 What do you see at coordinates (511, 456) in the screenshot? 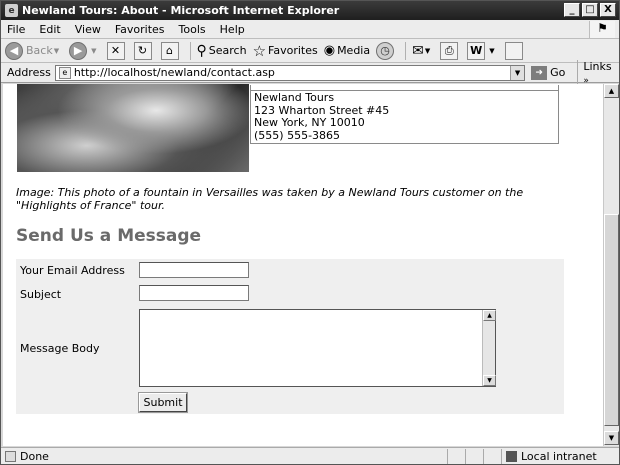
I see `intranet-icon` at bounding box center [511, 456].